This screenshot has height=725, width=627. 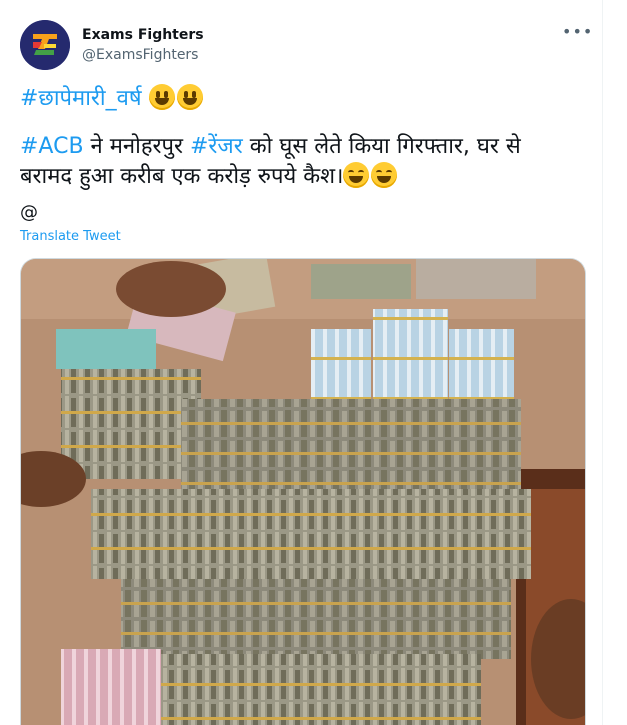 What do you see at coordinates (52, 146) in the screenshot?
I see `hashtag-acb: #ACB` at bounding box center [52, 146].